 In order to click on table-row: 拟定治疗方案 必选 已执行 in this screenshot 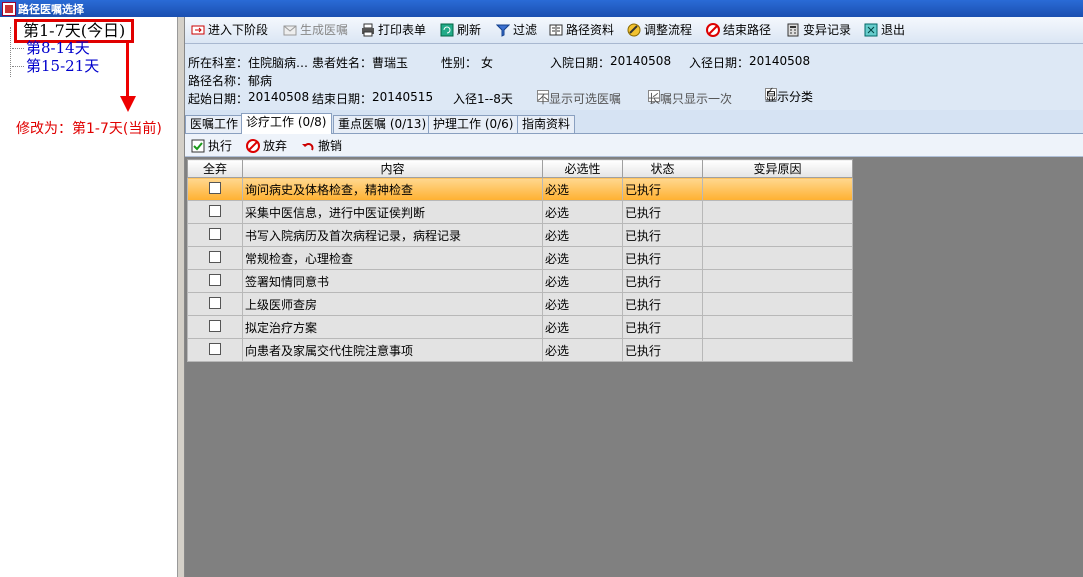, I will do `click(520, 327)`.